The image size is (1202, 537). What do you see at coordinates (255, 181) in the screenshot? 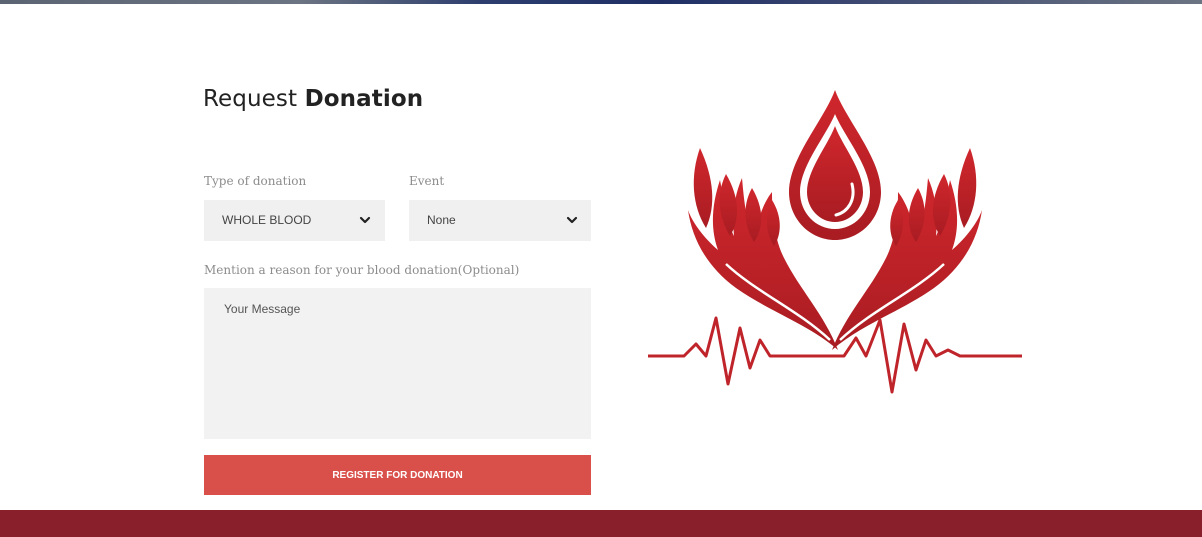
I see `donation-type-label: Type of donation` at bounding box center [255, 181].